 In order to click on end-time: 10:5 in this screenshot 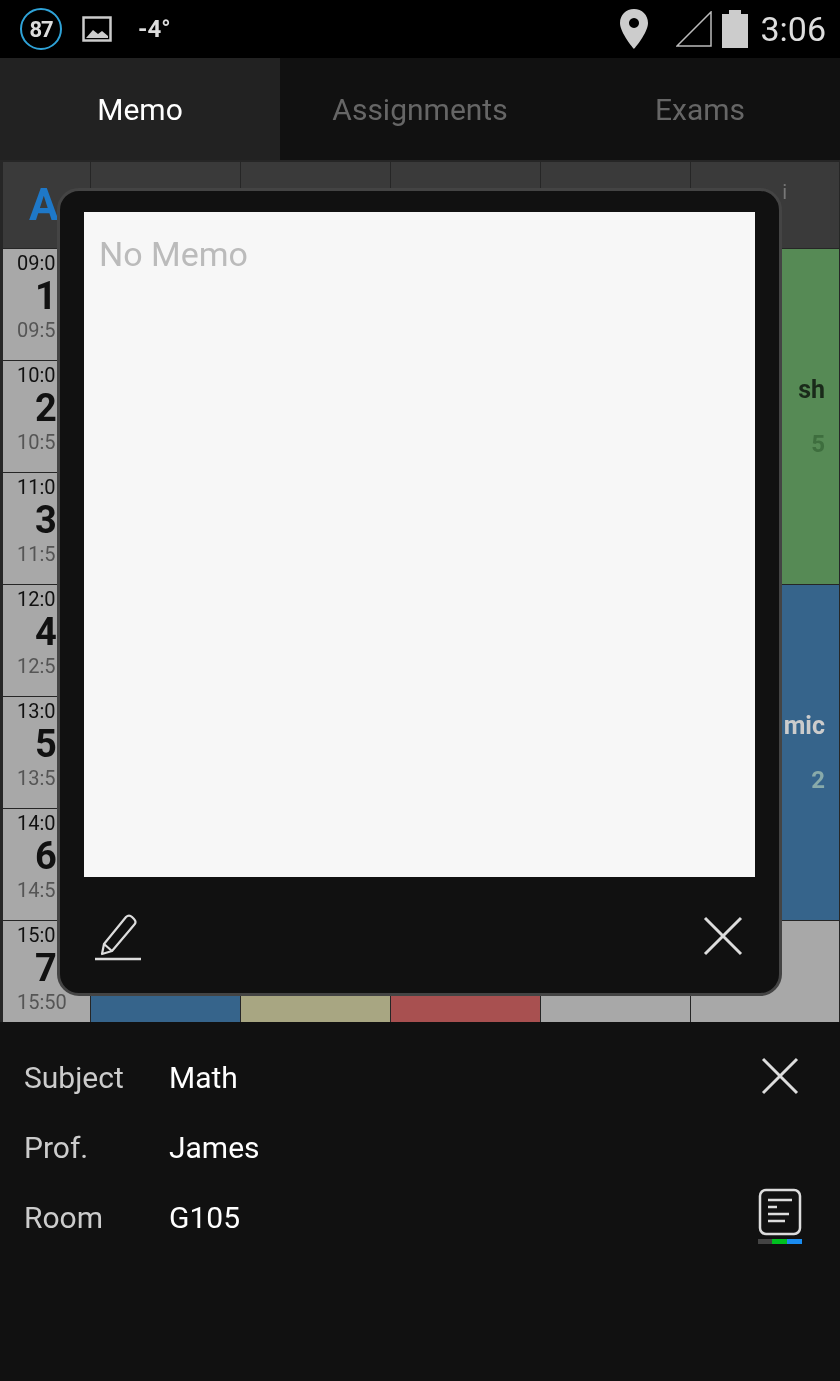, I will do `click(37, 442)`.